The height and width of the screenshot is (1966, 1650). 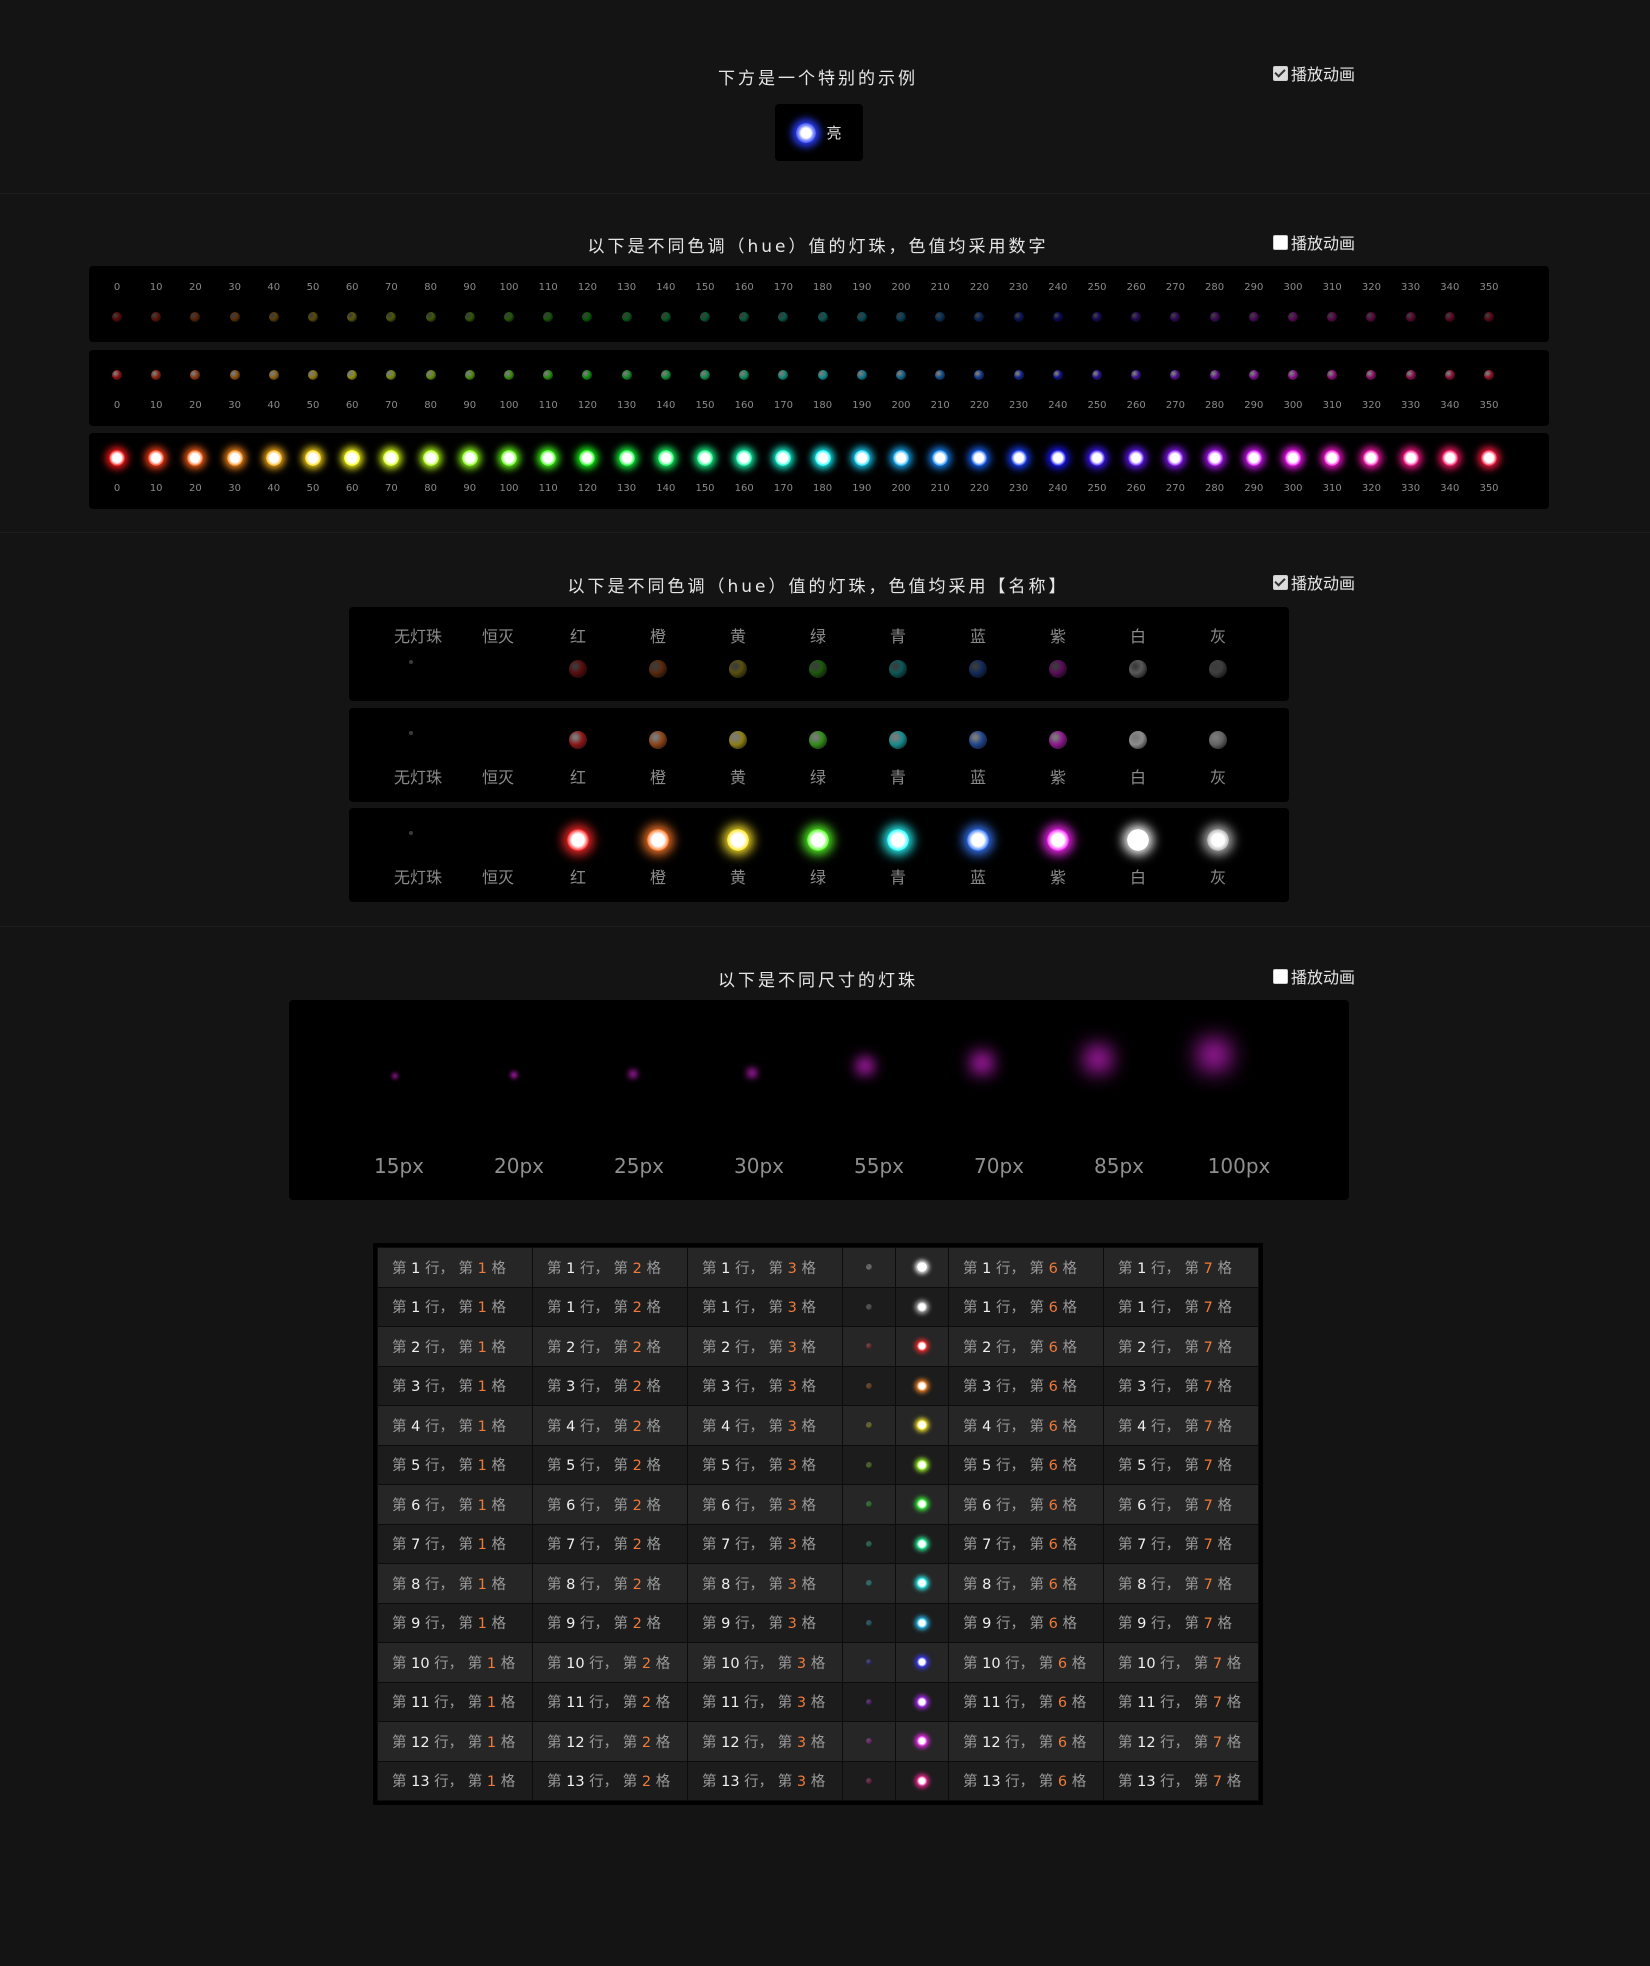 What do you see at coordinates (940, 405) in the screenshot?
I see `hue-value-label: 210` at bounding box center [940, 405].